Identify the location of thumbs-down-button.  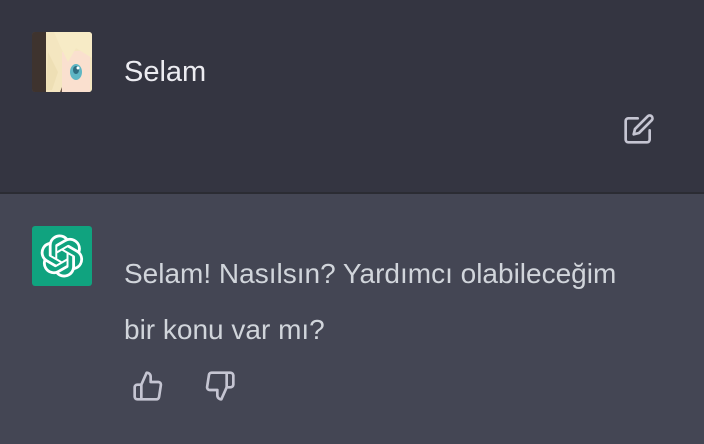
(220, 386).